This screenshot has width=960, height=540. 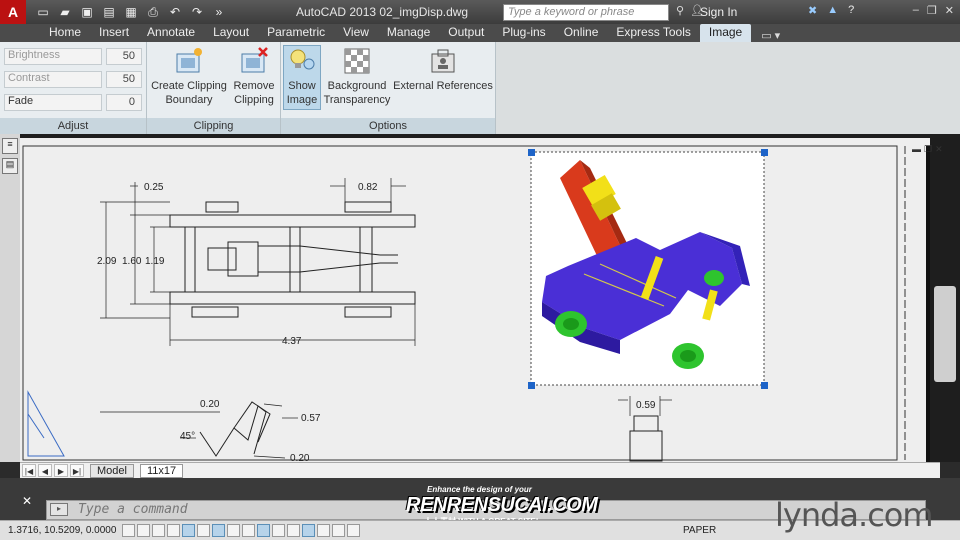 I want to click on sc-icon, so click(x=323, y=530).